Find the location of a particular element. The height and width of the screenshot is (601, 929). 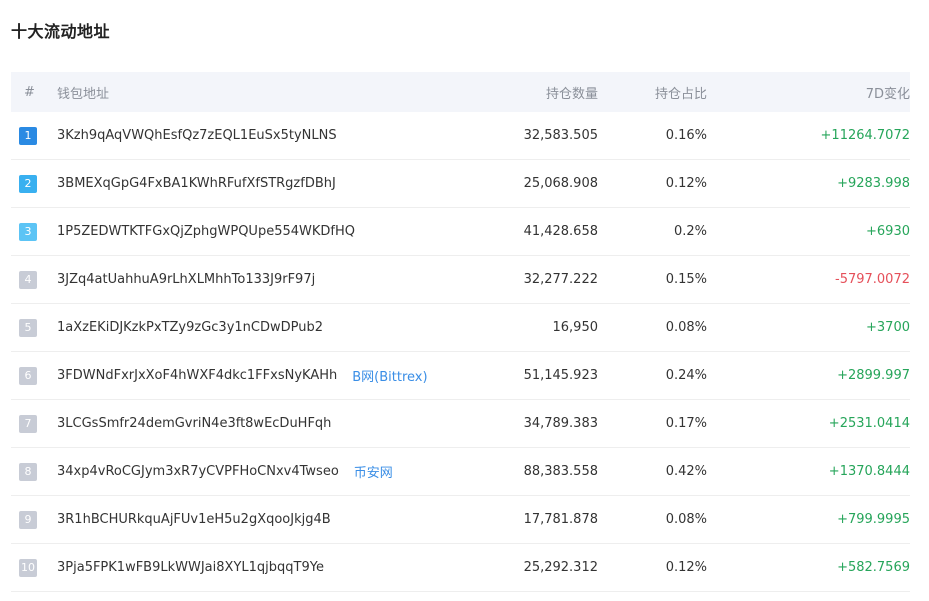

percent-cell: 0.15% is located at coordinates (686, 279).